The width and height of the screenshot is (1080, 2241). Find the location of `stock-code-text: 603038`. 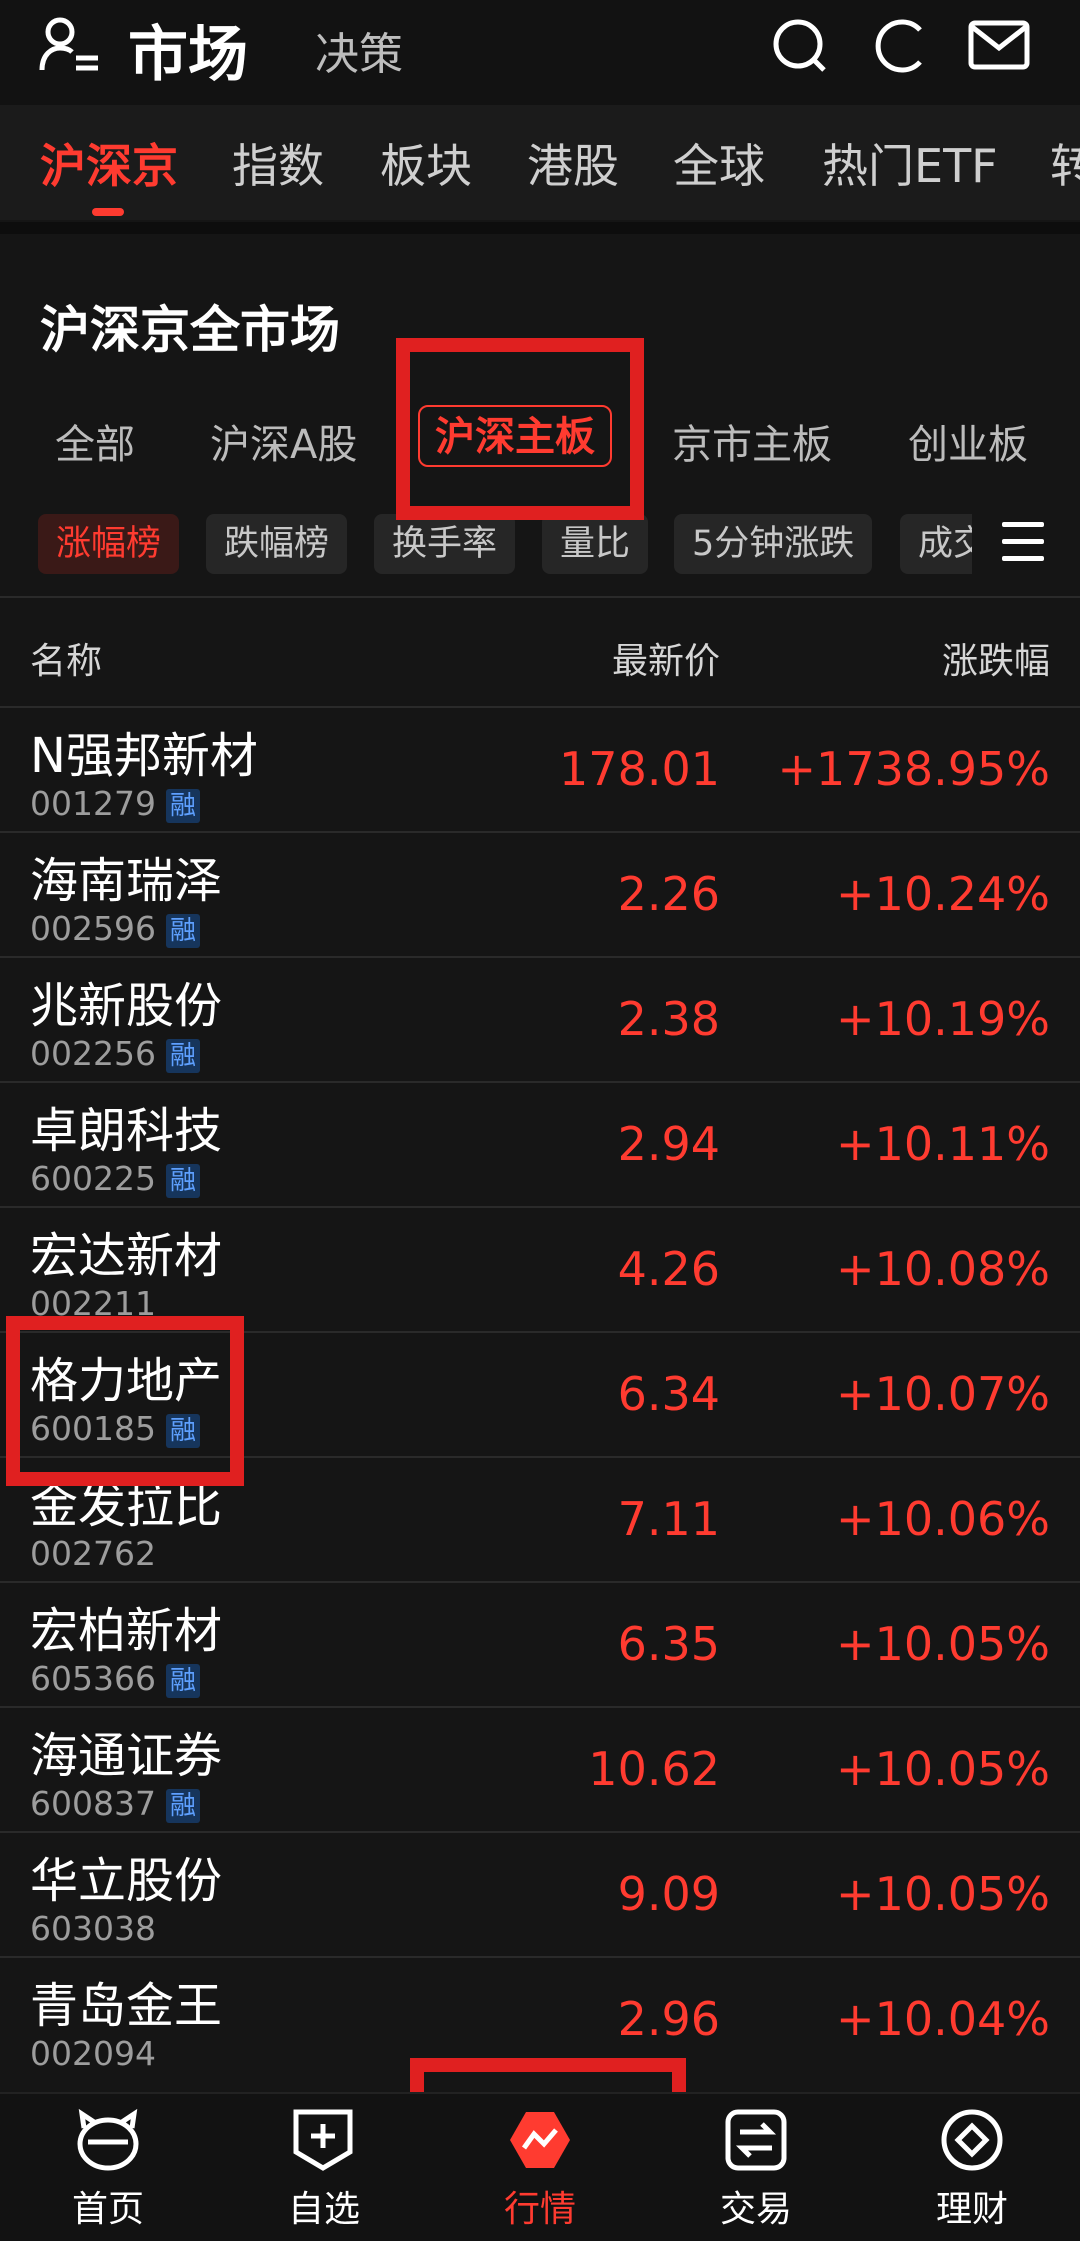

stock-code-text: 603038 is located at coordinates (93, 1928).